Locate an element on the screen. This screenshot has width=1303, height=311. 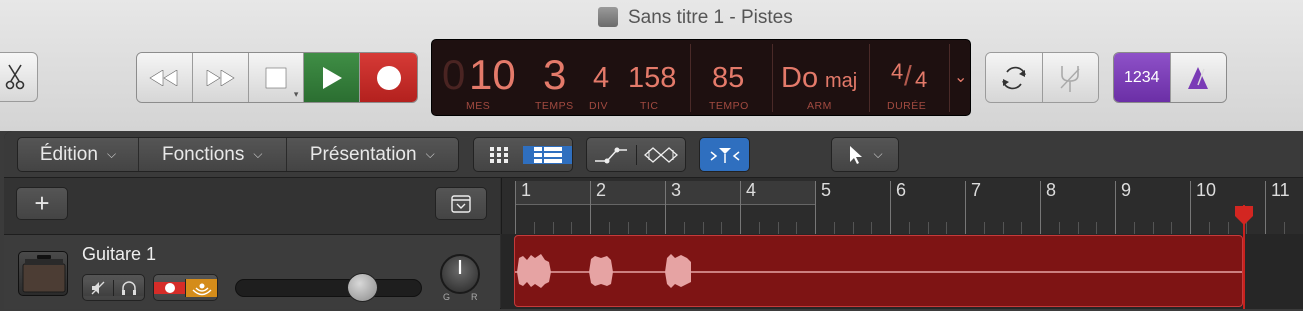
speaker-mute-icon is located at coordinates (98, 287).